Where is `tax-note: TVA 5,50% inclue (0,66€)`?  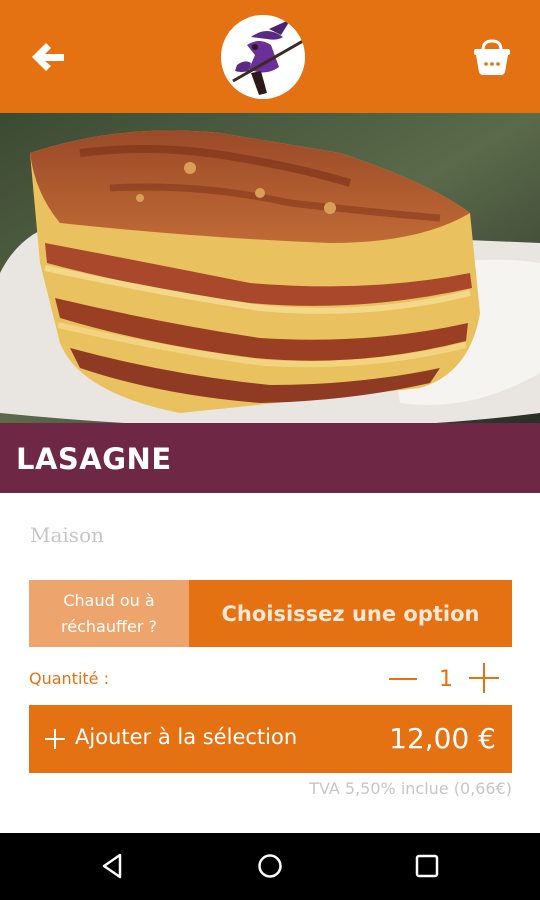 tax-note: TVA 5,50% inclue (0,66€) is located at coordinates (410, 788).